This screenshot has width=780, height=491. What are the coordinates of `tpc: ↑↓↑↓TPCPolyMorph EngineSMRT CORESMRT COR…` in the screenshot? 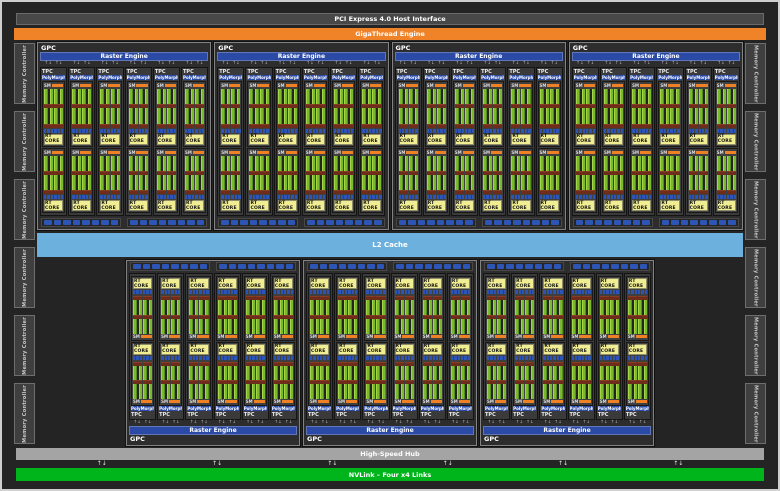 It's located at (315, 138).